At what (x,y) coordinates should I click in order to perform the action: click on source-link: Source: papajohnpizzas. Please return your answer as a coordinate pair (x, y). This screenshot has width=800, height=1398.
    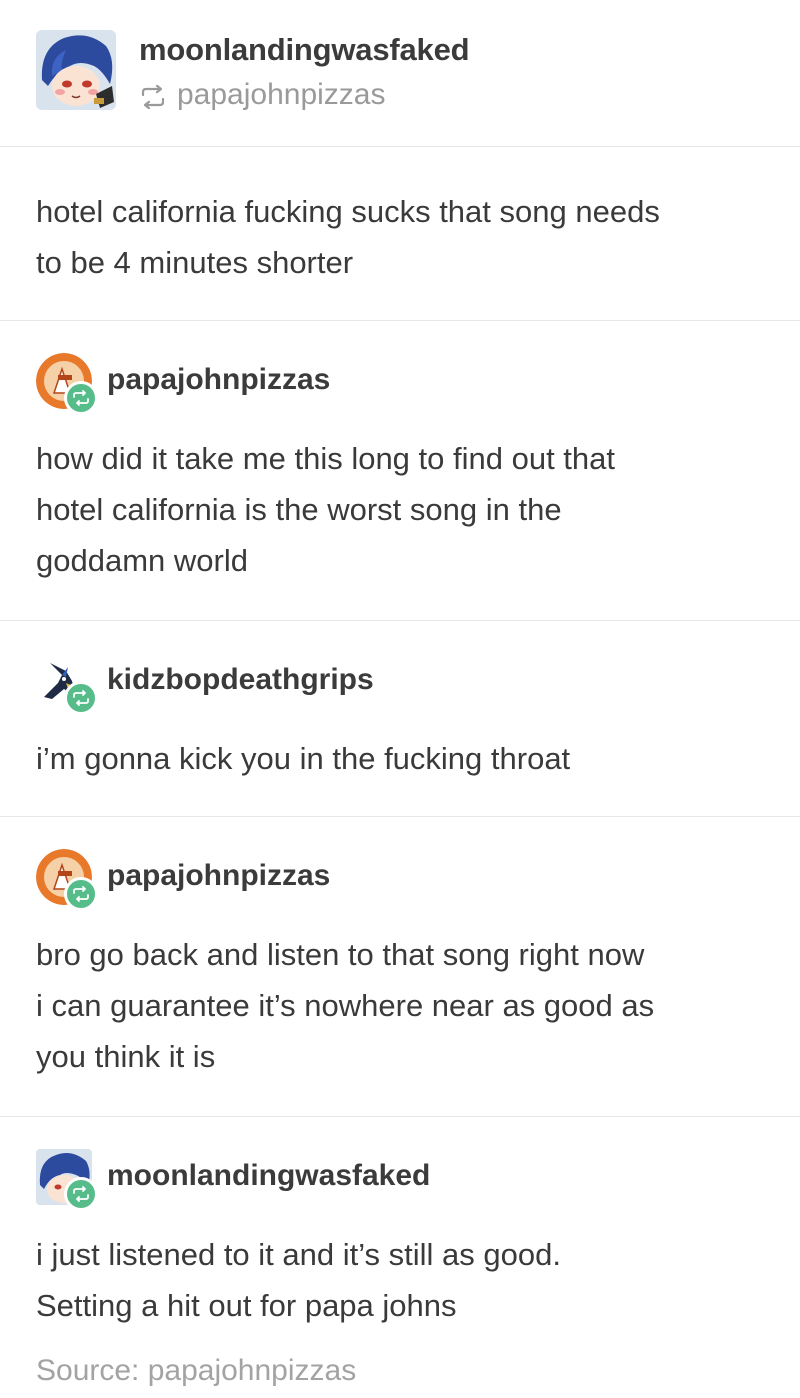
    Looking at the image, I should click on (196, 1371).